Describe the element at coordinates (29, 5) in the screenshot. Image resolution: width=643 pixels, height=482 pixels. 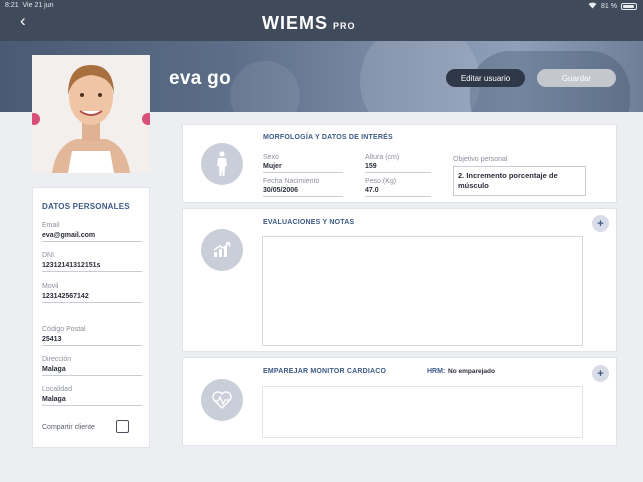
I see `status-time: 8:21 Vie 21 jun` at that location.